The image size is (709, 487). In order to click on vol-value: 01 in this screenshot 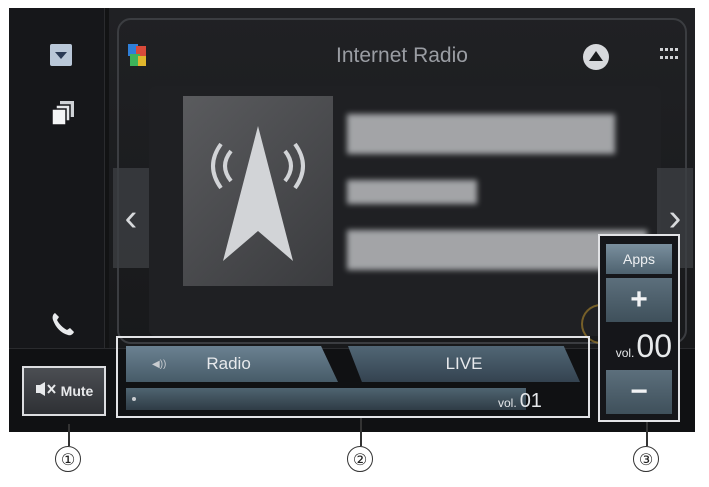, I will do `click(530, 401)`.